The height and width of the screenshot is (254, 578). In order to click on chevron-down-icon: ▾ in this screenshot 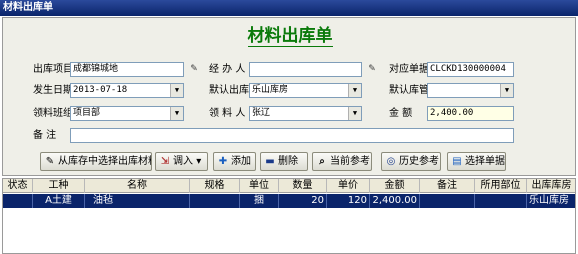, I will do `click(199, 161)`.